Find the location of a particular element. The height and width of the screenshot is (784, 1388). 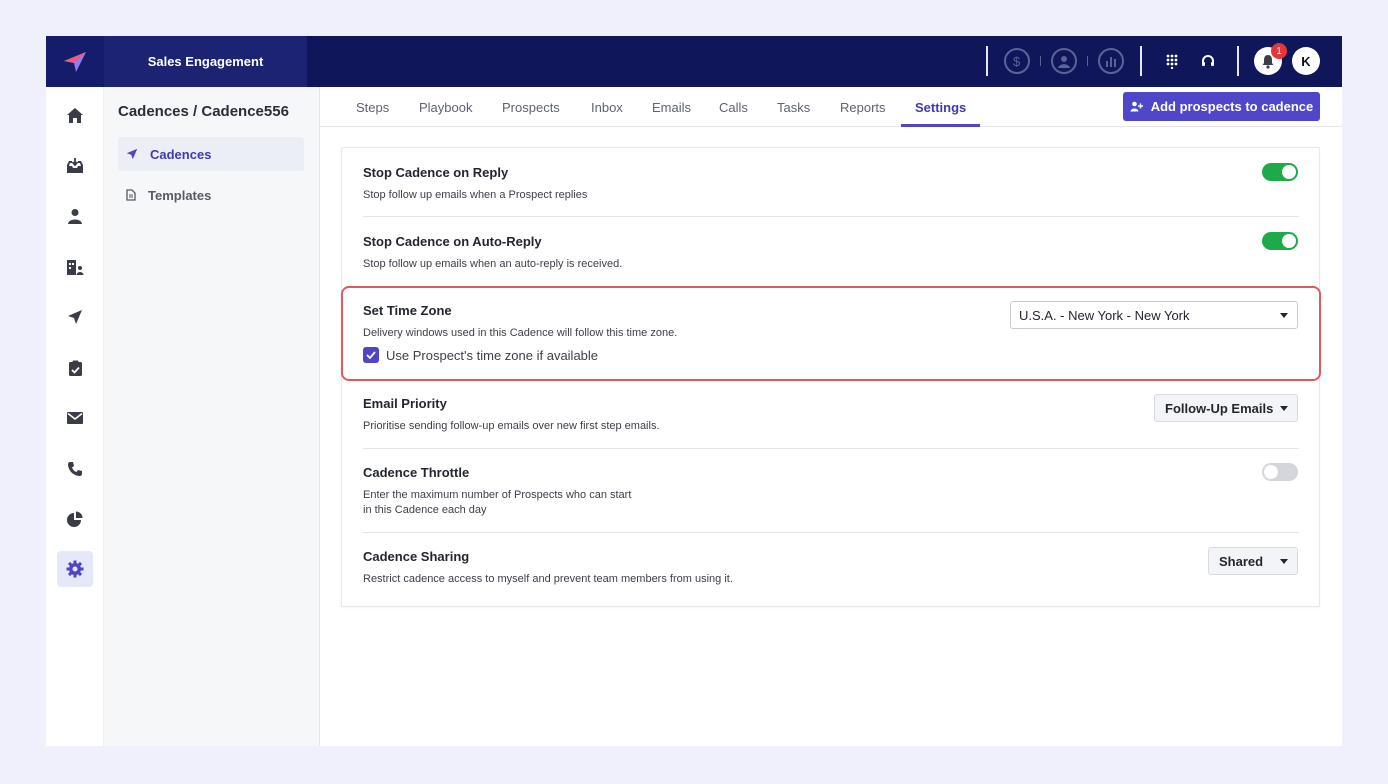

product-name: Sales Engagement is located at coordinates (205, 61).